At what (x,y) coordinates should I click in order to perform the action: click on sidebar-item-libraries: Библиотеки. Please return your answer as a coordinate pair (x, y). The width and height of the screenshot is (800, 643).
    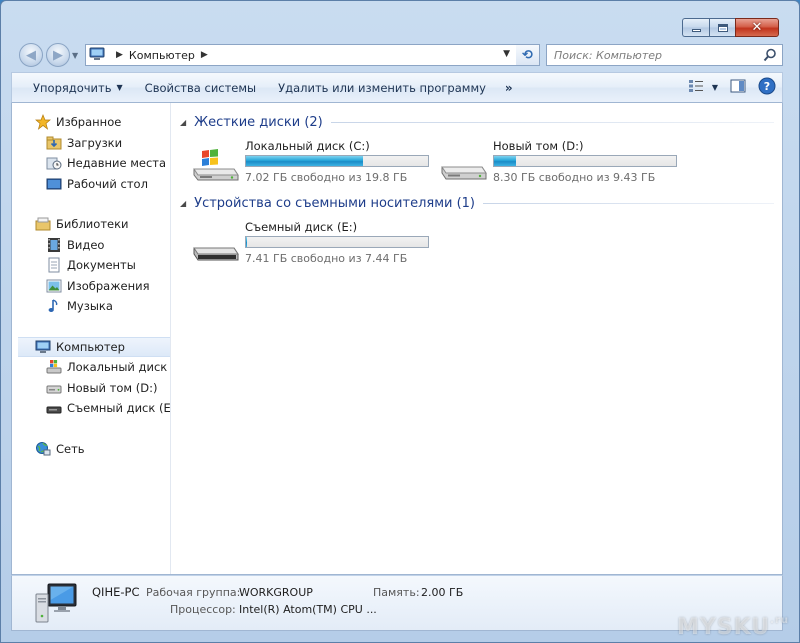
    Looking at the image, I should click on (91, 224).